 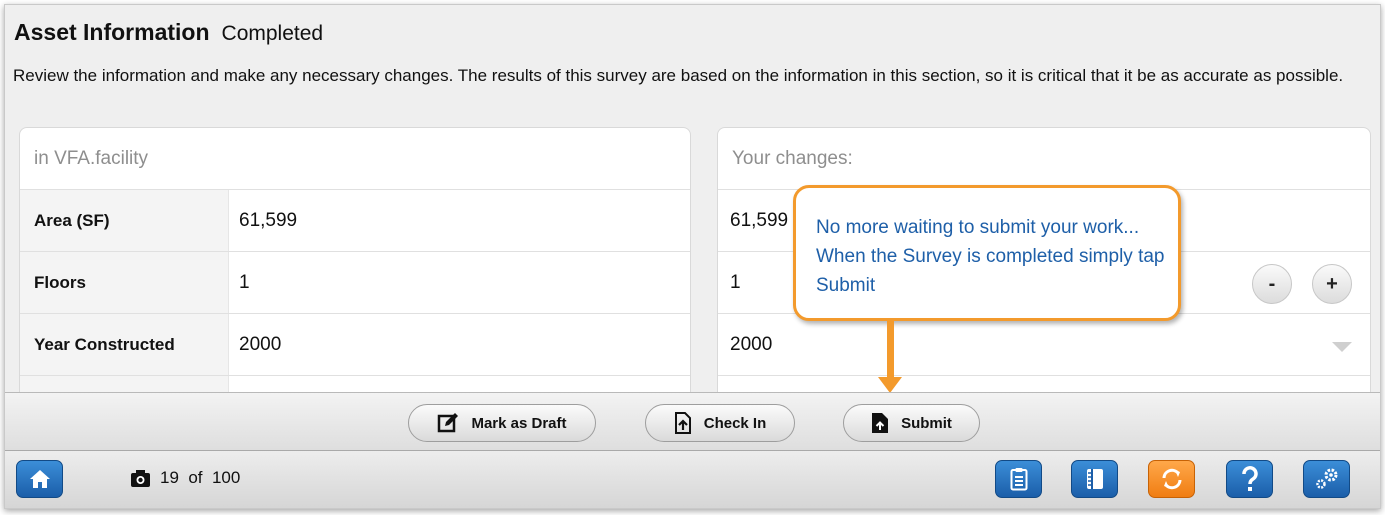 What do you see at coordinates (1044, 159) in the screenshot?
I see `changes-panel-heading: Your changes:` at bounding box center [1044, 159].